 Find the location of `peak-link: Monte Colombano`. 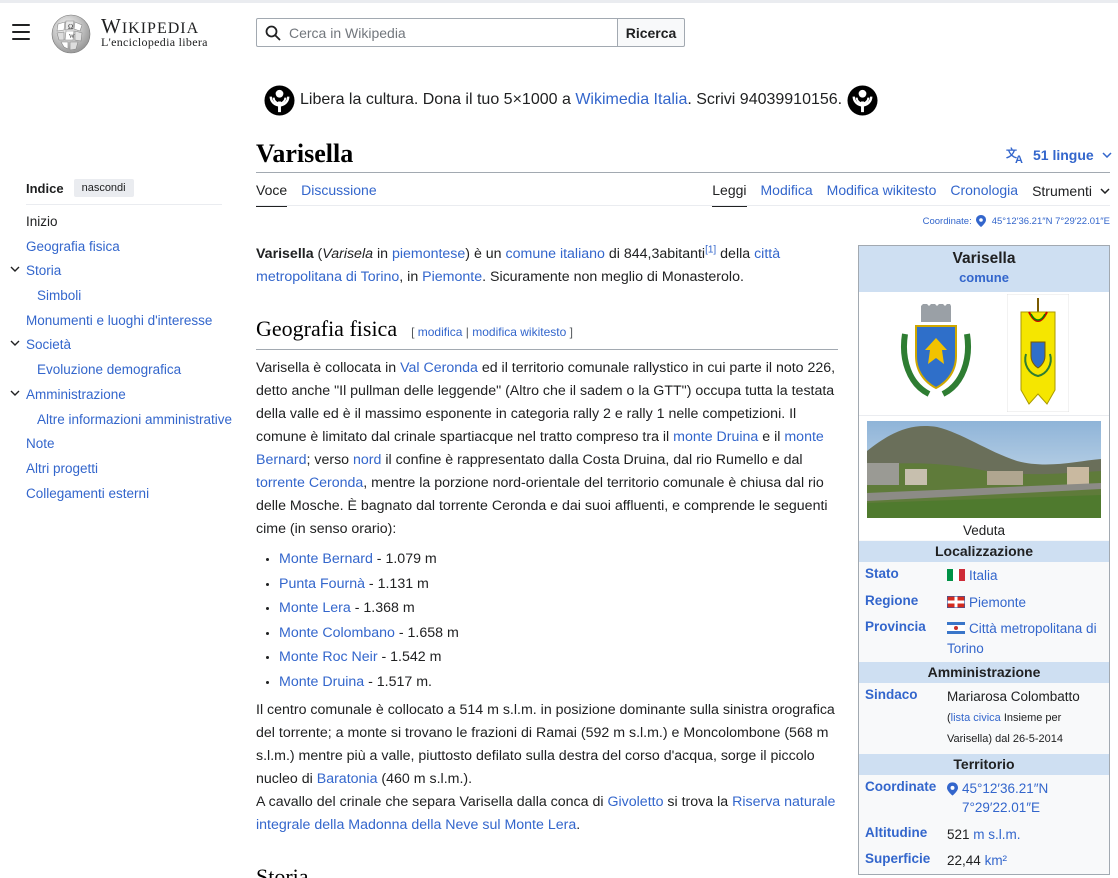

peak-link: Monte Colombano is located at coordinates (337, 633).